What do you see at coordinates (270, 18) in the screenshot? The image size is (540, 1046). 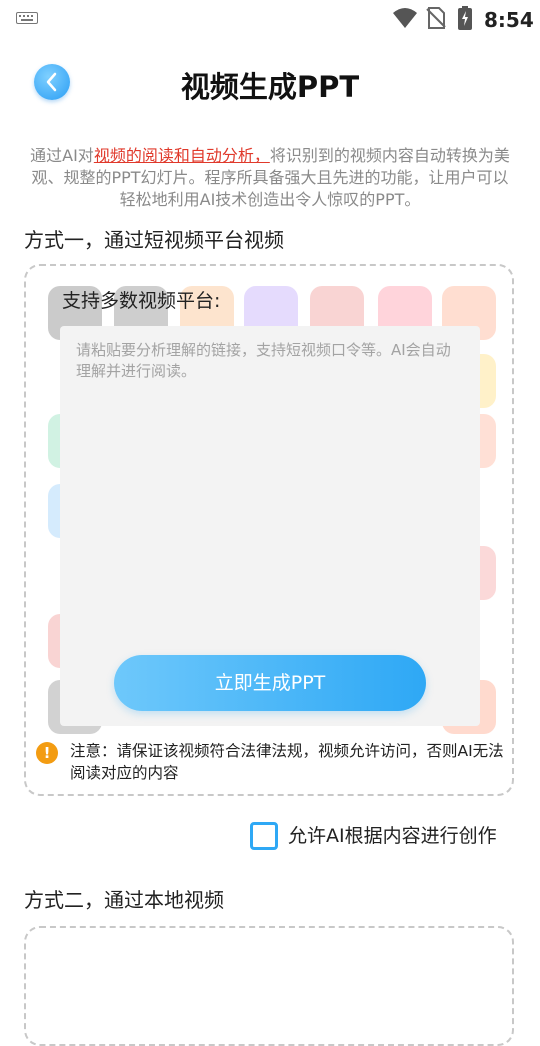 I see `status-bar: 8:54` at bounding box center [270, 18].